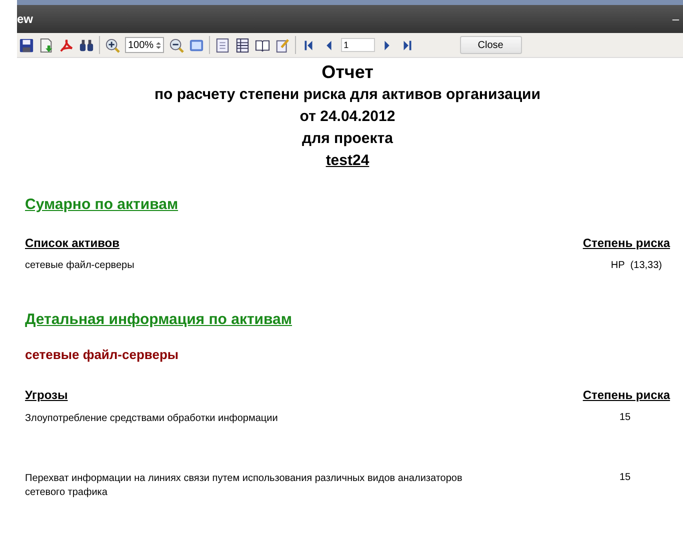  I want to click on export-icon, so click(46, 45).